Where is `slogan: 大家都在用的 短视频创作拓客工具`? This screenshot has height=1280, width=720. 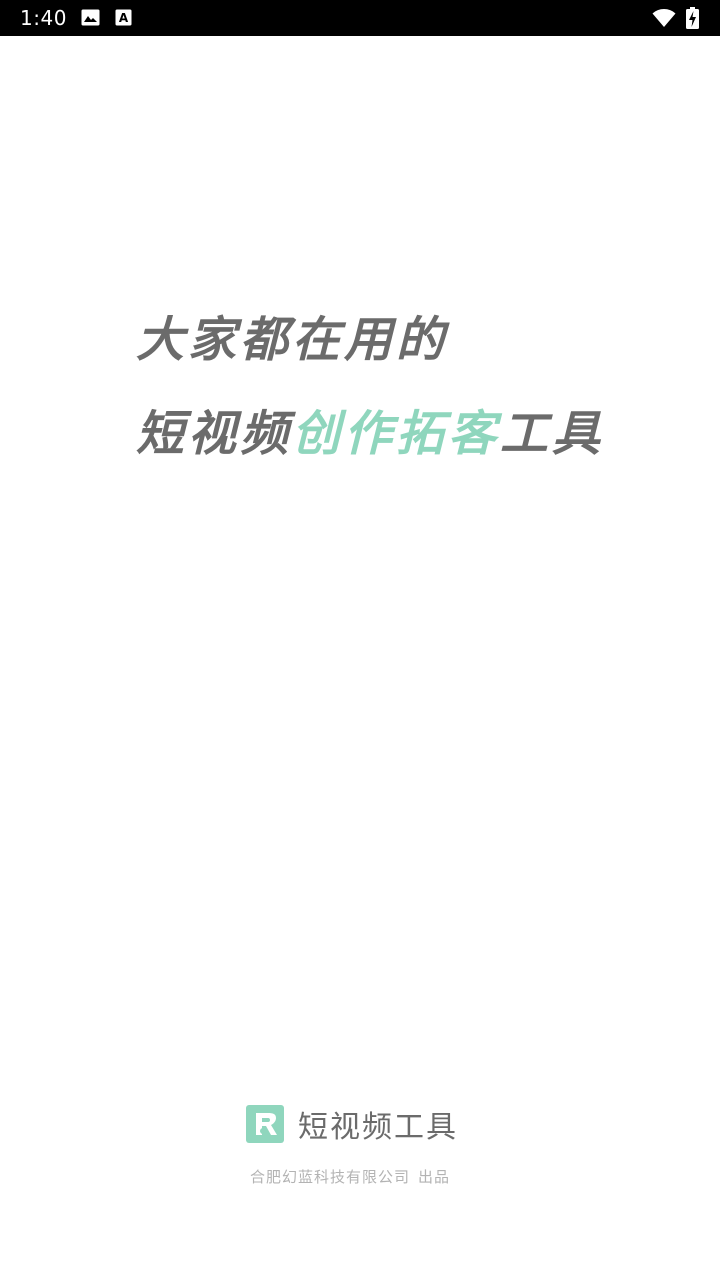 slogan: 大家都在用的 短视频创作拓客工具 is located at coordinates (396, 387).